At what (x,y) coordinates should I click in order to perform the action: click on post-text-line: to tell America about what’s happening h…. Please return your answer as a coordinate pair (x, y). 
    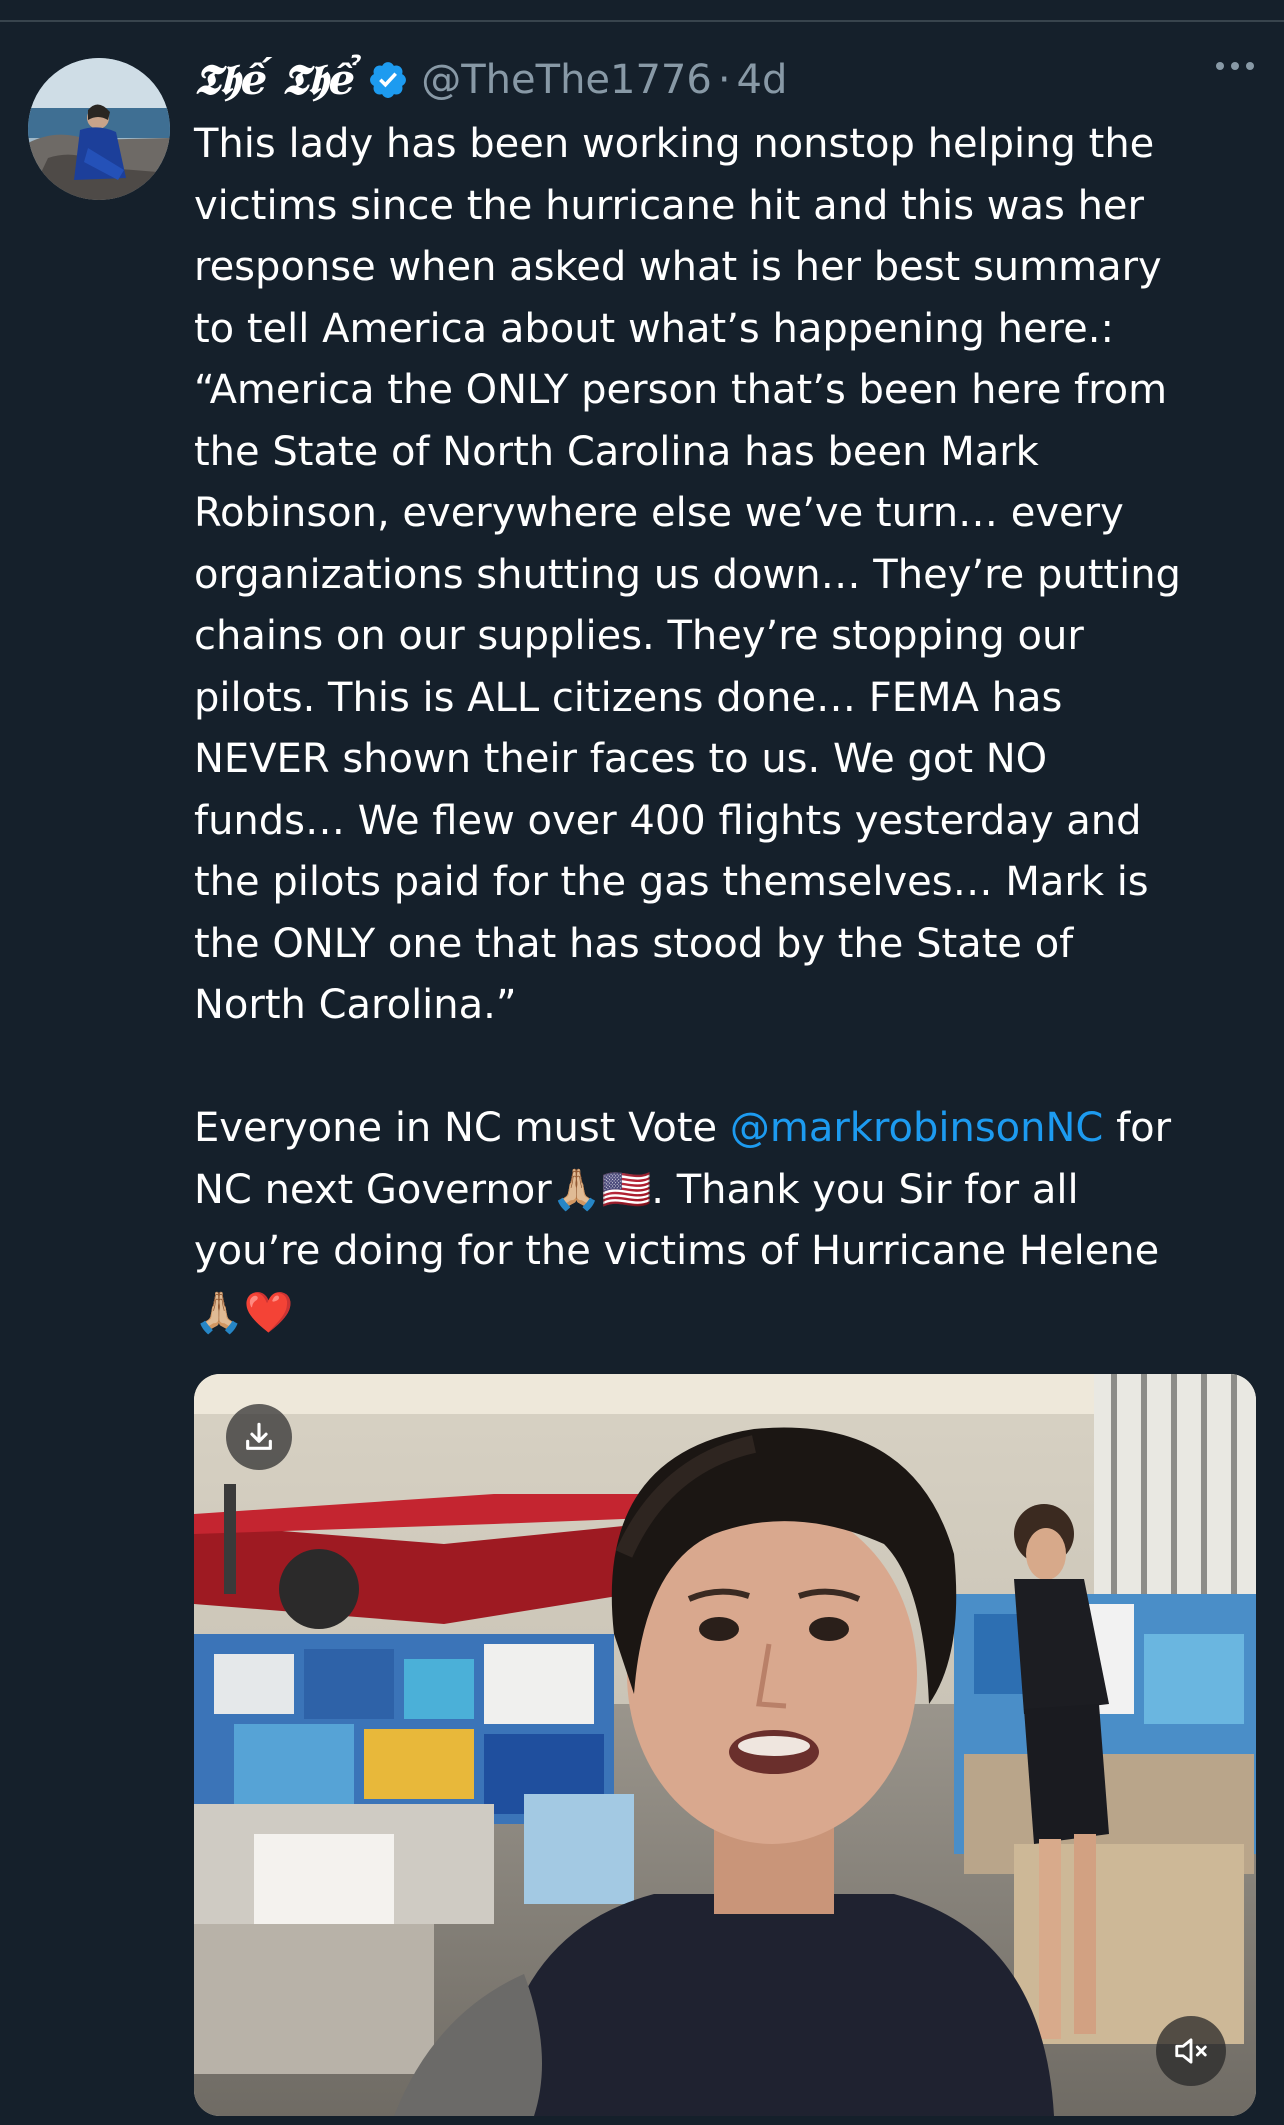
    Looking at the image, I should click on (654, 328).